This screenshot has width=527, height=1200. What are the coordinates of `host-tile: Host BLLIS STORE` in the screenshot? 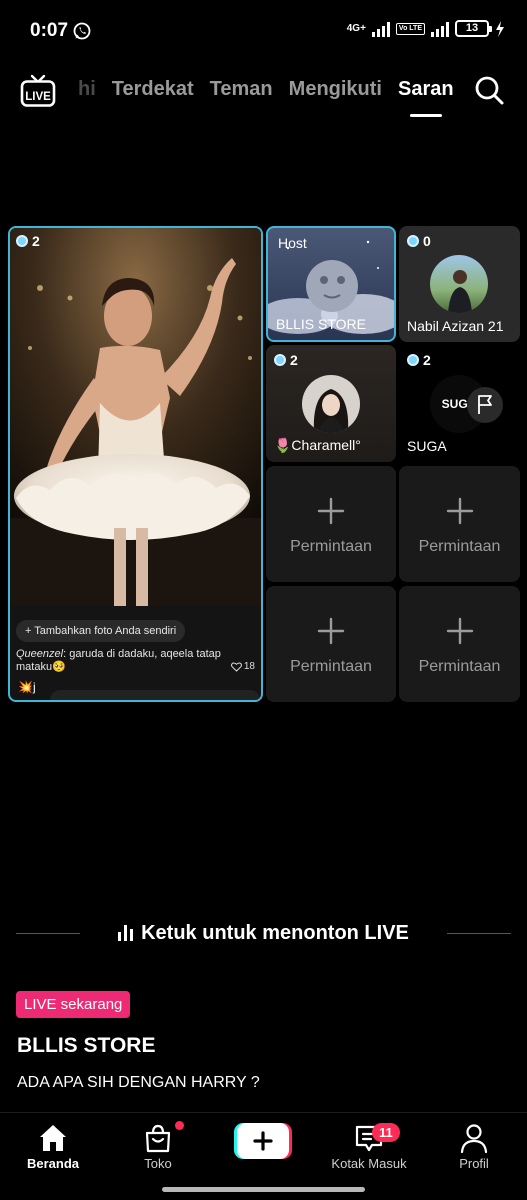 It's located at (331, 284).